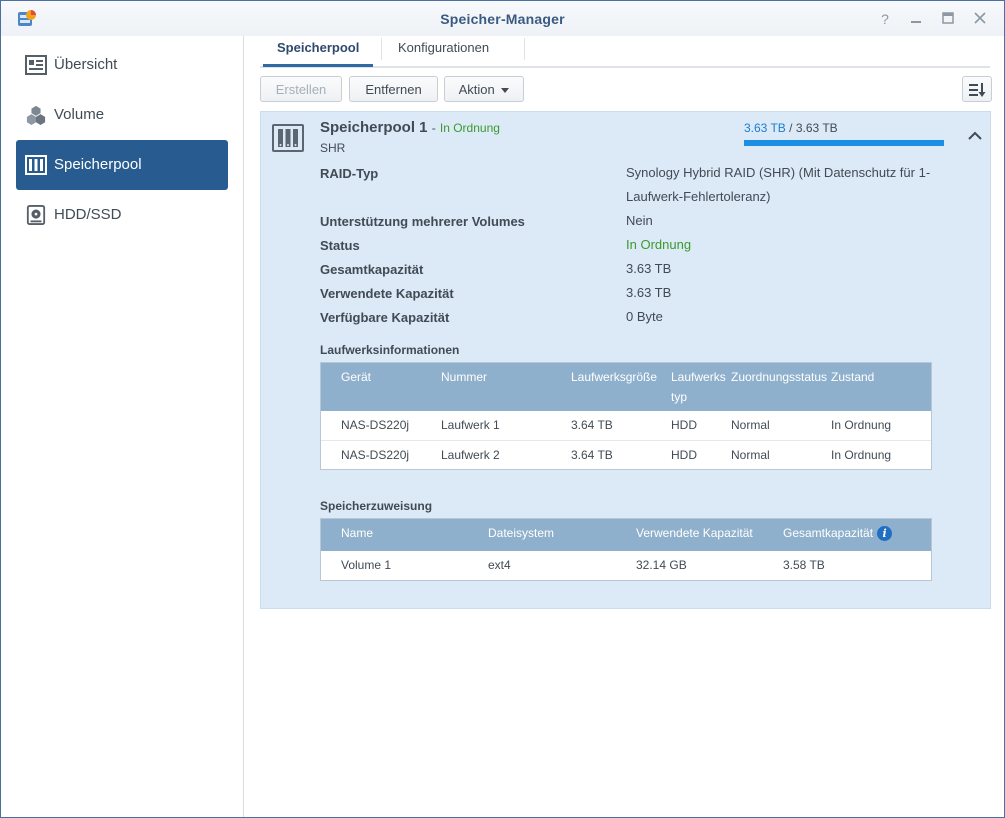 Image resolution: width=1005 pixels, height=818 pixels. Describe the element at coordinates (88, 214) in the screenshot. I see `sidebar-item-label: HDD/SSD` at that location.